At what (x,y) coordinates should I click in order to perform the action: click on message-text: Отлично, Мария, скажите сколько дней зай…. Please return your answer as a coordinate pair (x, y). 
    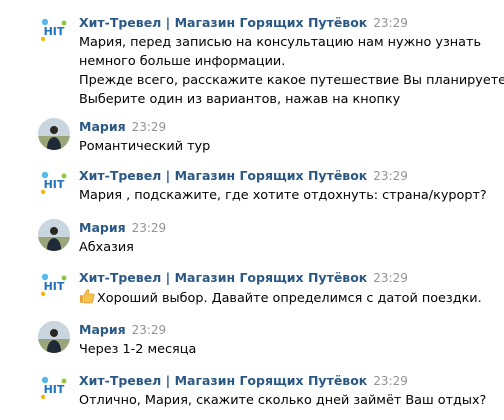
    Looking at the image, I should click on (283, 400).